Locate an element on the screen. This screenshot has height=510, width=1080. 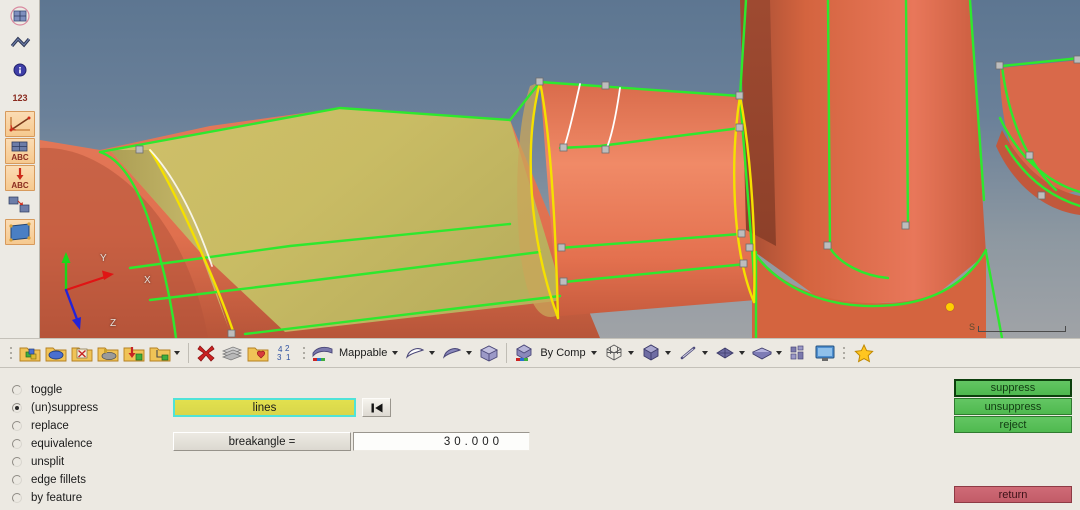
surface-edit-icon is located at coordinates (19, 232).